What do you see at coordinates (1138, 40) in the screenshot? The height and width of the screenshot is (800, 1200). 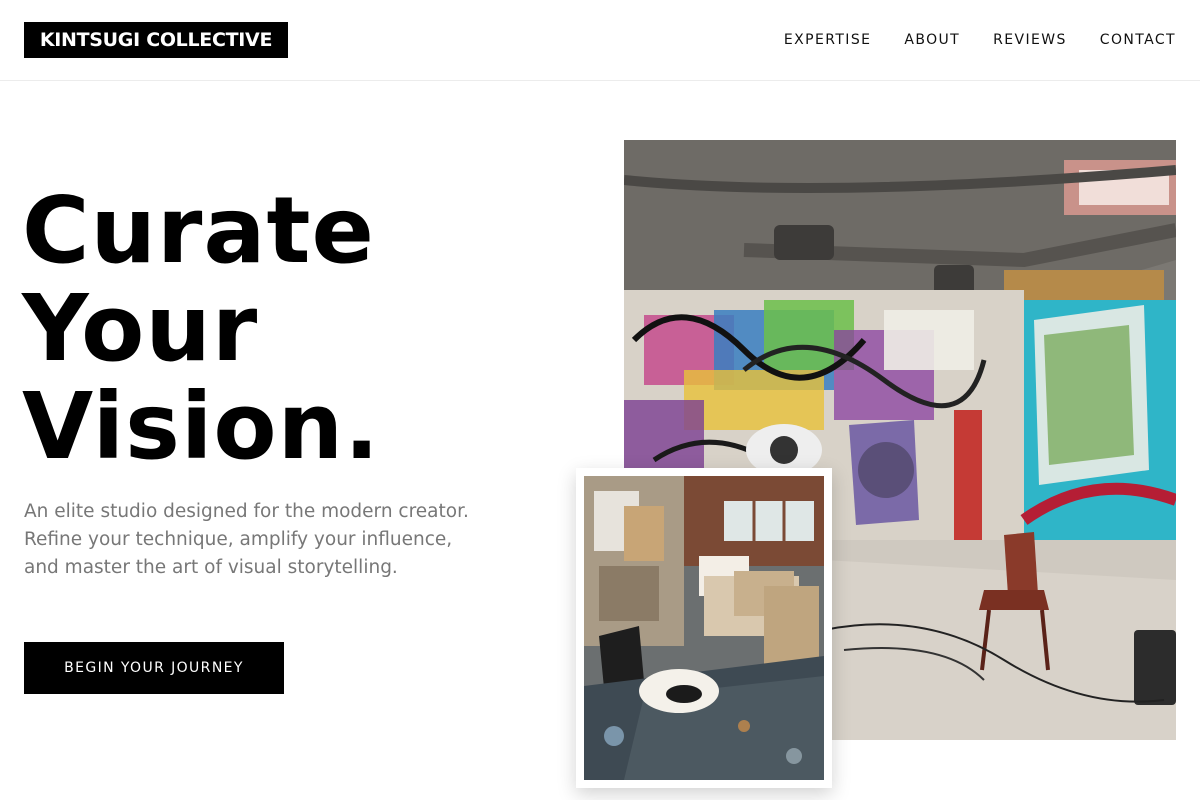 I see `nav-link-contact: CONTACT` at bounding box center [1138, 40].